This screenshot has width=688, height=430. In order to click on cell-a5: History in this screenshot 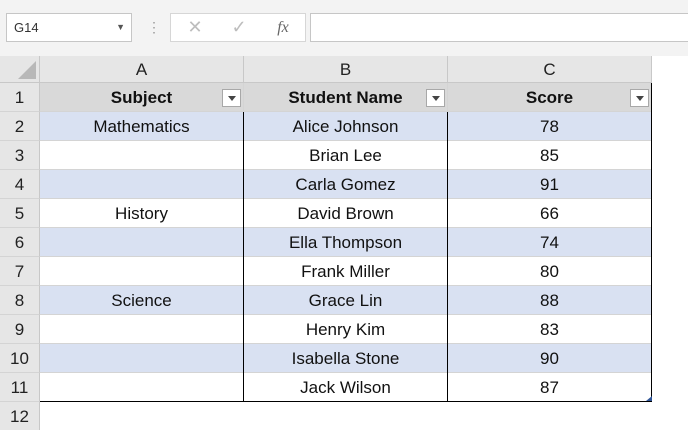, I will do `click(142, 213)`.